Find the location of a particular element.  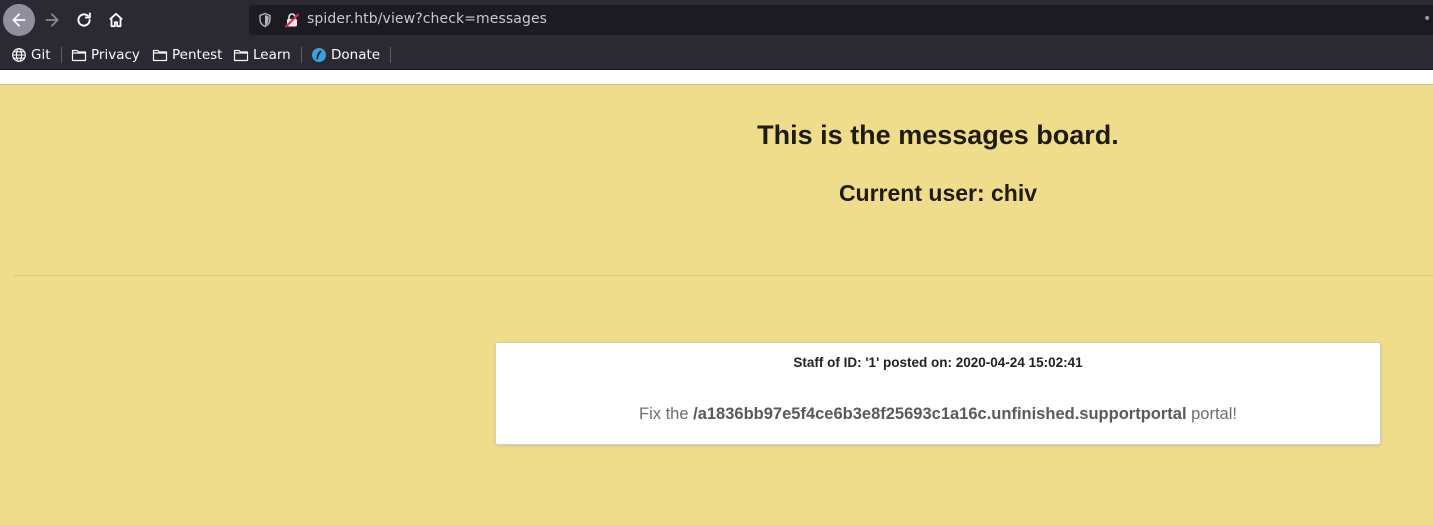

url-text: spider.htb/view?check=messages is located at coordinates (427, 19).